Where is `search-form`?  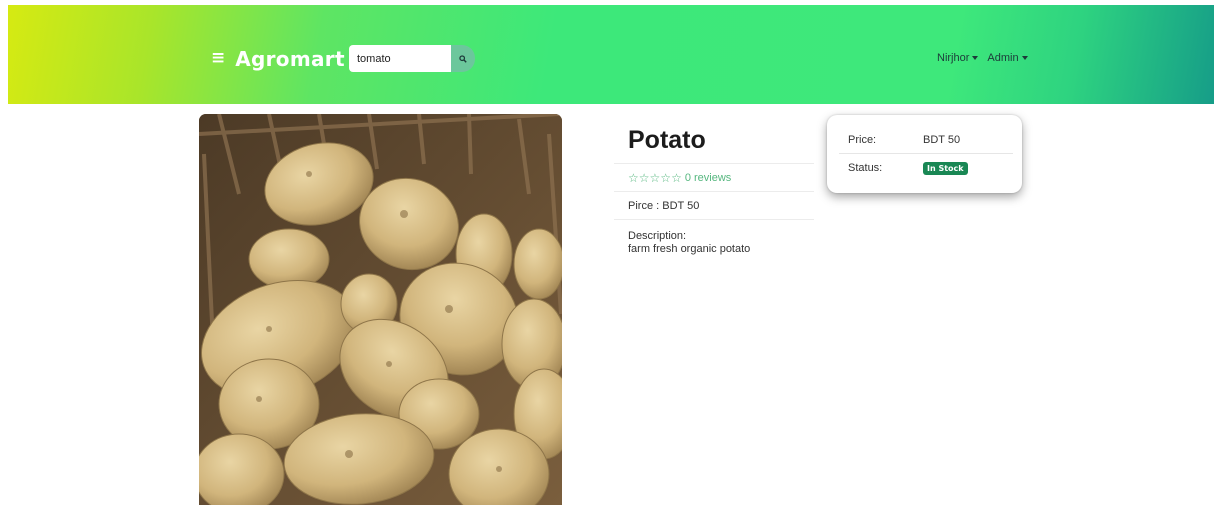 search-form is located at coordinates (412, 58).